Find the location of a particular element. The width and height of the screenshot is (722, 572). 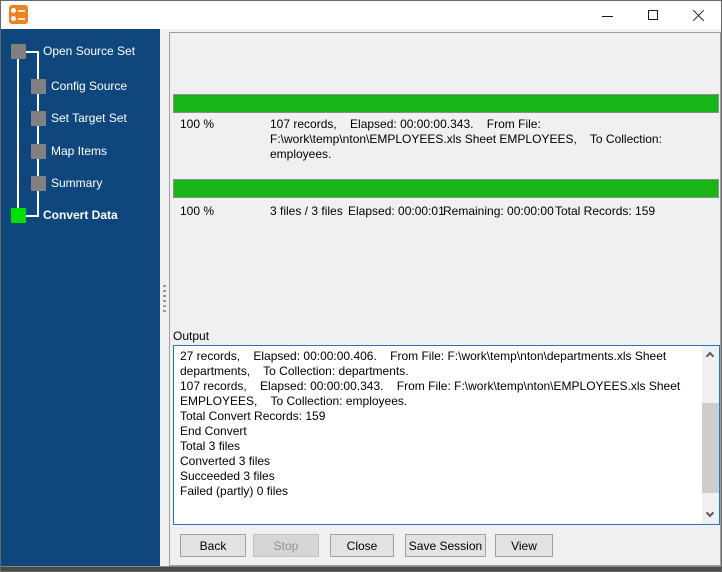

maximize-icon is located at coordinates (653, 15).